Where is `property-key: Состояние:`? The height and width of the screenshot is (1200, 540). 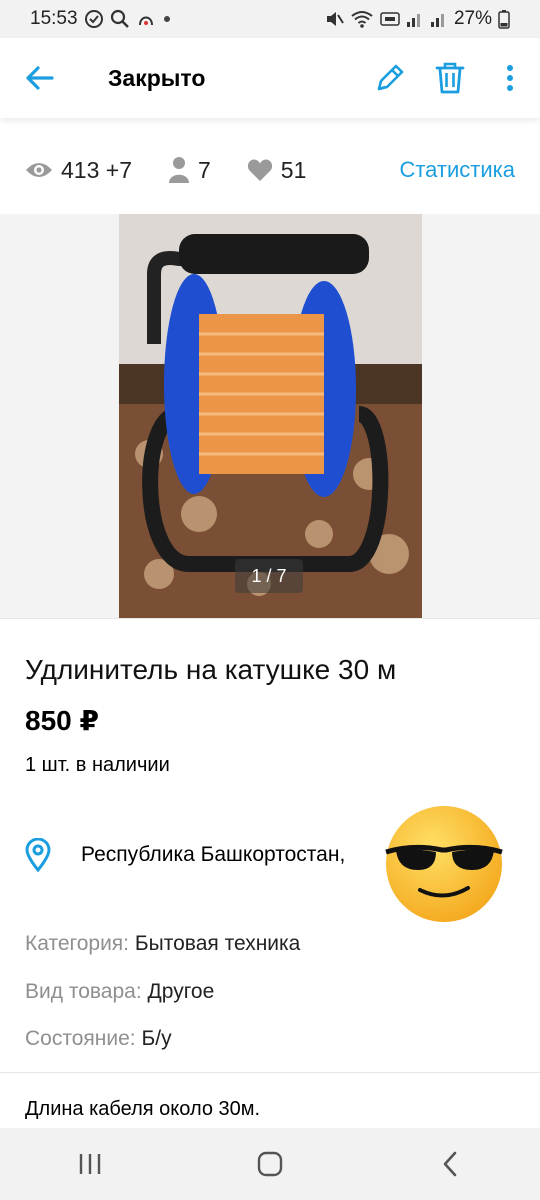
property-key: Состояние: is located at coordinates (80, 1038).